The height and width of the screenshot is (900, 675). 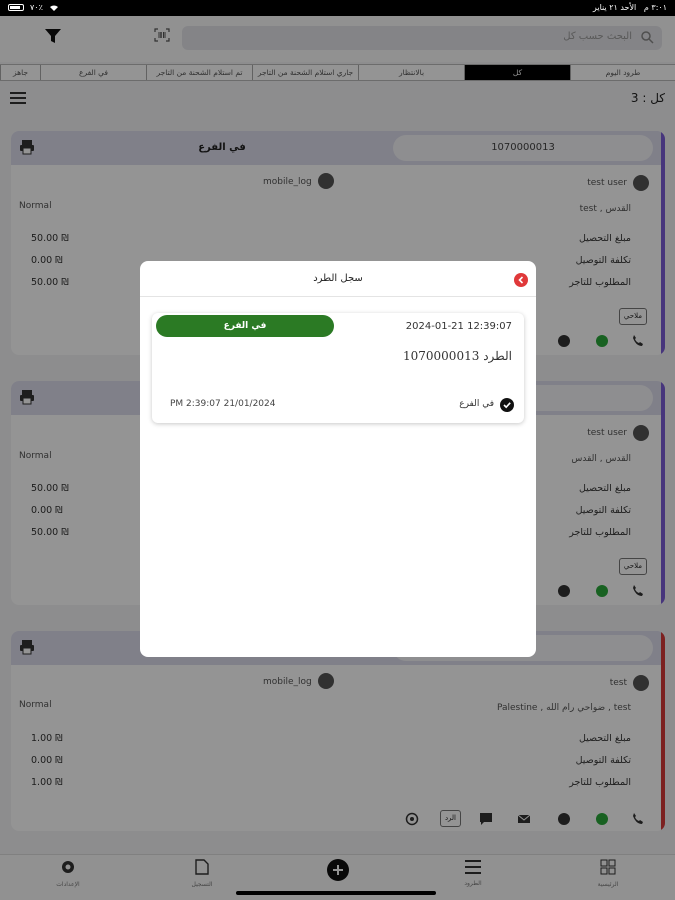 What do you see at coordinates (614, 7) in the screenshot?
I see `status-date: الأحد ٢١ يناير` at bounding box center [614, 7].